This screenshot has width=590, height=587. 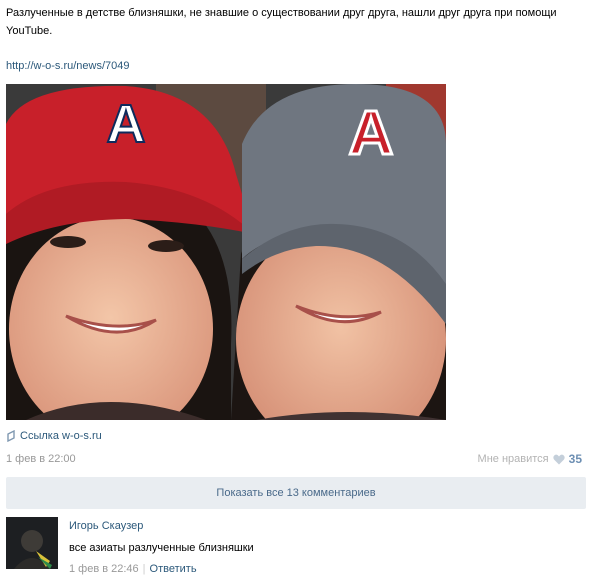 I want to click on avatar-image, so click(x=32, y=543).